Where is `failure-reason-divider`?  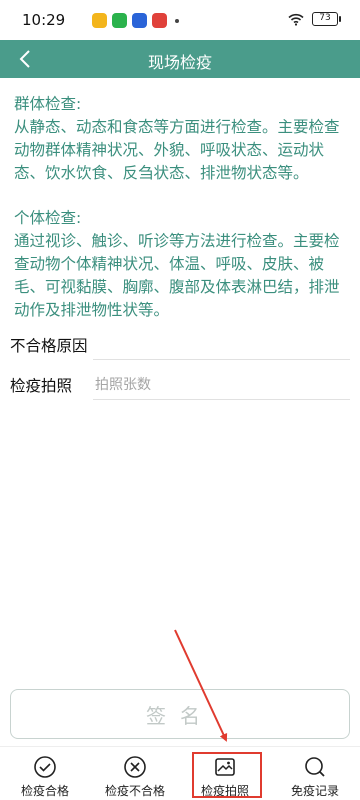 failure-reason-divider is located at coordinates (221, 359).